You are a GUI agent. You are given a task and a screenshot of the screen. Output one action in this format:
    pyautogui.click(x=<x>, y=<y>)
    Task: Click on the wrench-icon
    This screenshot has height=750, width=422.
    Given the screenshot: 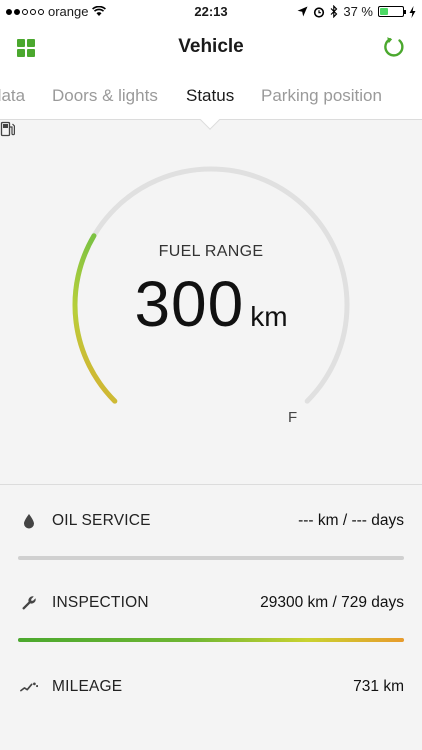 What is the action you would take?
    pyautogui.click(x=29, y=603)
    